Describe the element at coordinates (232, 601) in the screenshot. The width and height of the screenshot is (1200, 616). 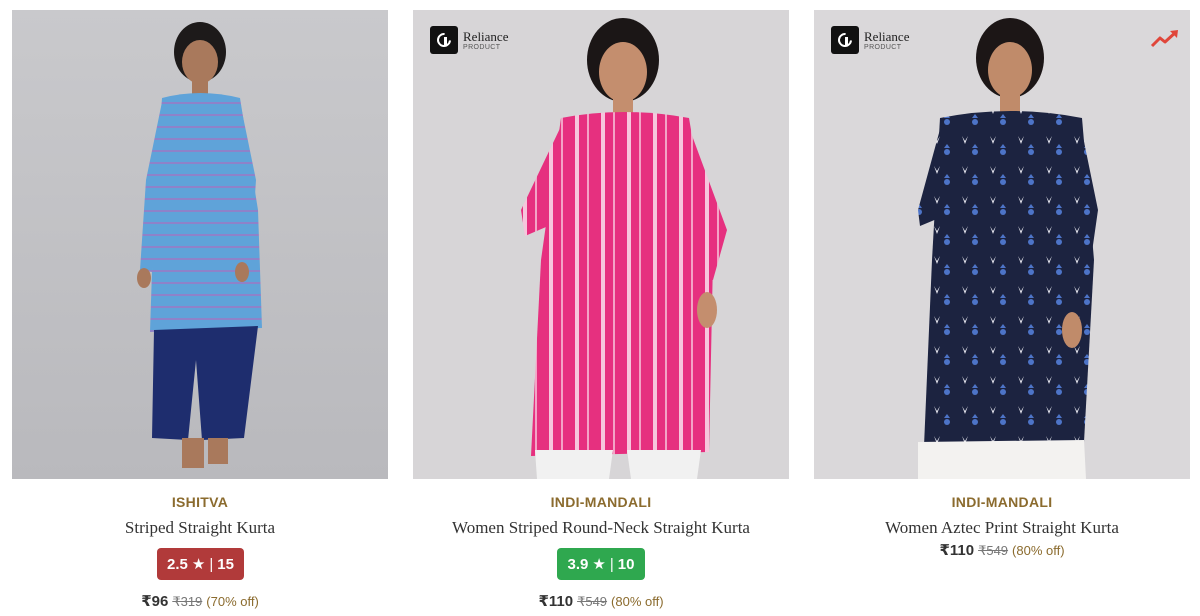
I see `discount-label: (70% off)` at that location.